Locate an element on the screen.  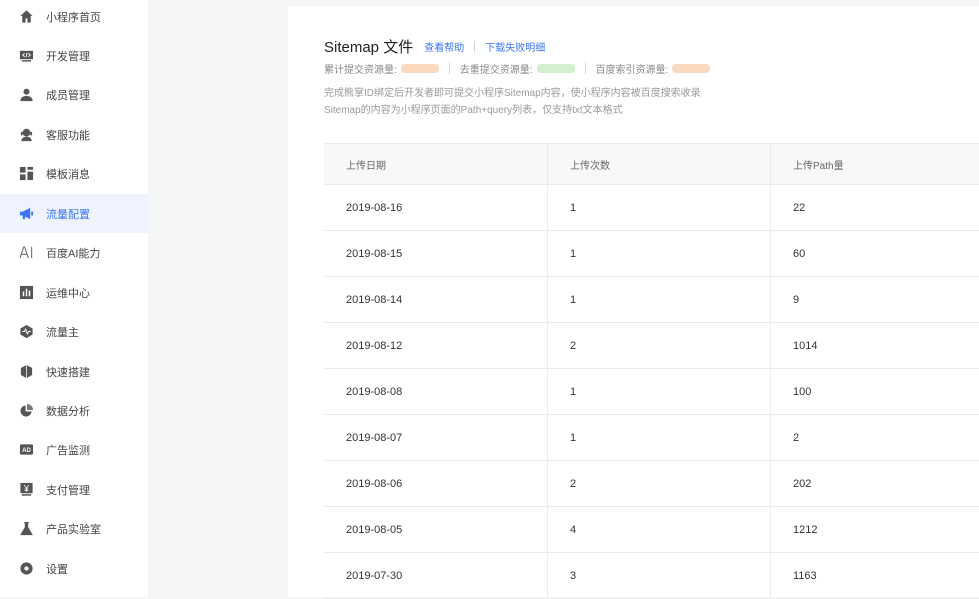
cell-path-count: 2 is located at coordinates (796, 437).